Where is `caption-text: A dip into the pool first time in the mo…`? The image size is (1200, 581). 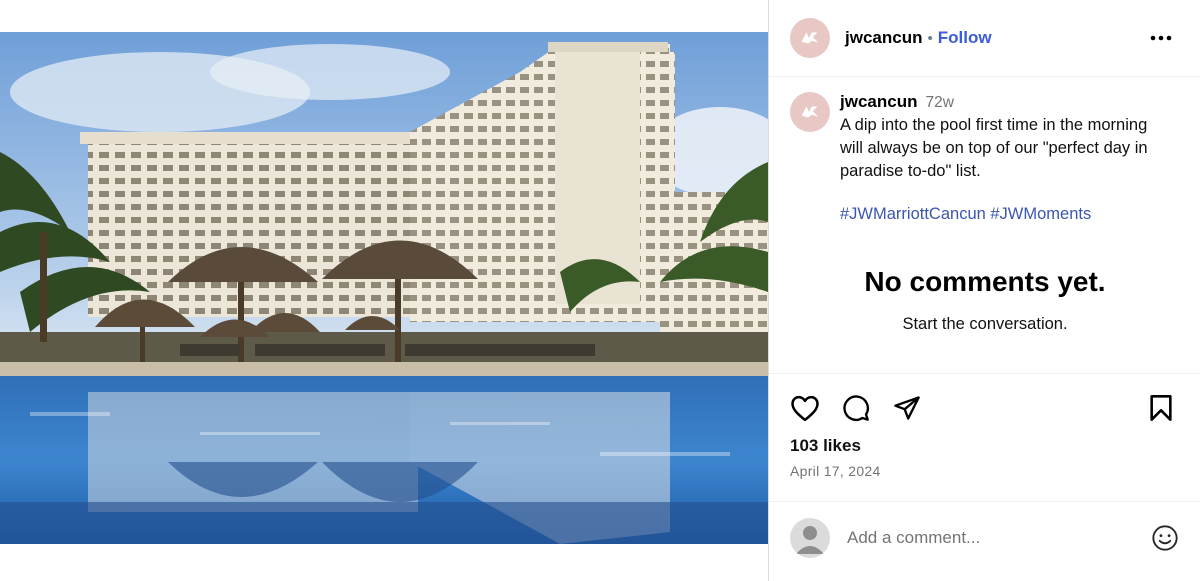
caption-text: A dip into the pool first time in the mo… is located at coordinates (994, 148).